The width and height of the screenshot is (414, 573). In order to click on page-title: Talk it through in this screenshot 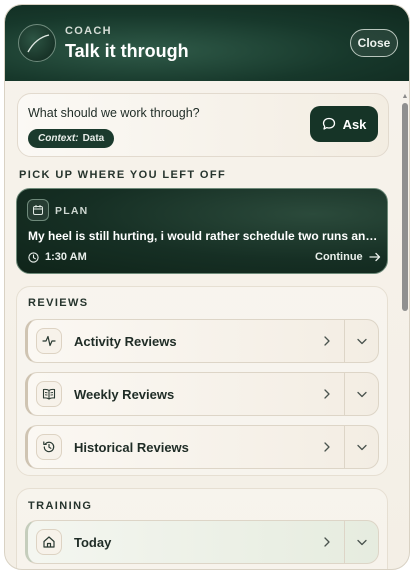, I will do `click(127, 51)`.